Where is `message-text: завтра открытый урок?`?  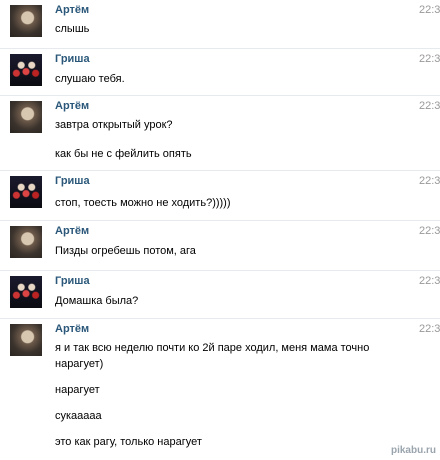 message-text: завтра открытый урок? is located at coordinates (114, 125).